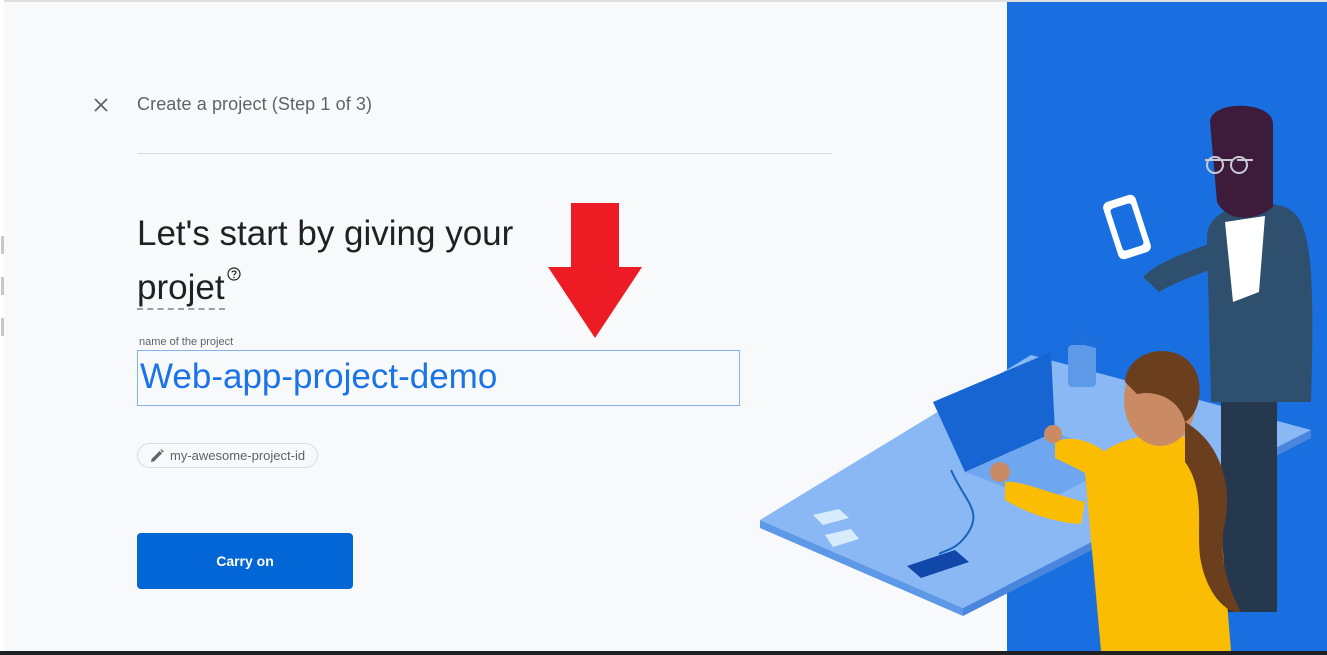  I want to click on header-divider, so click(484, 153).